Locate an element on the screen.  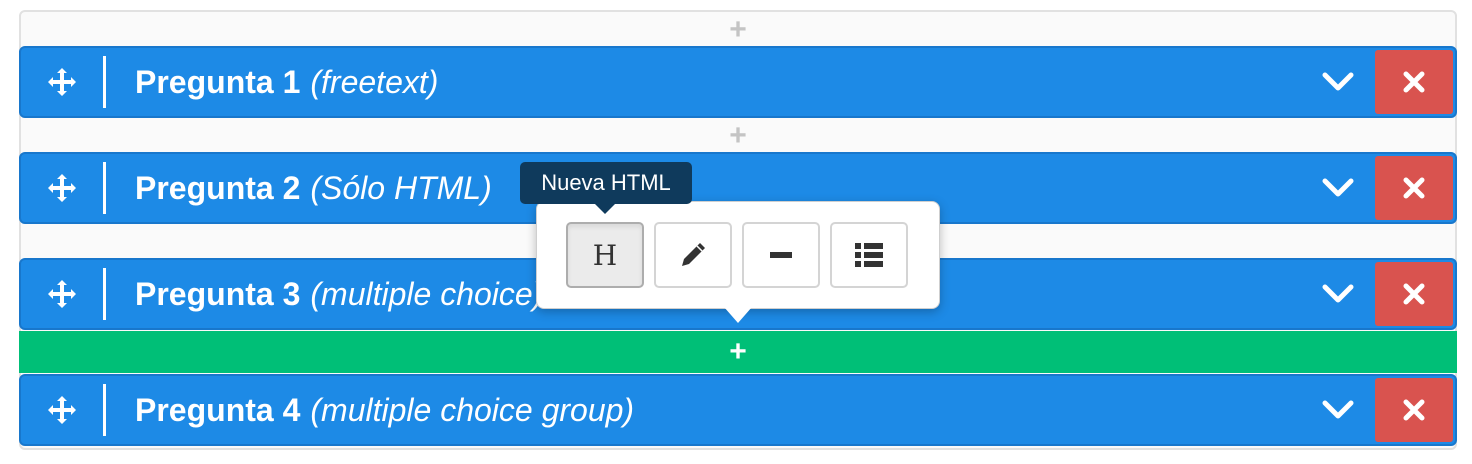
question-type: (freetext) is located at coordinates (374, 81).